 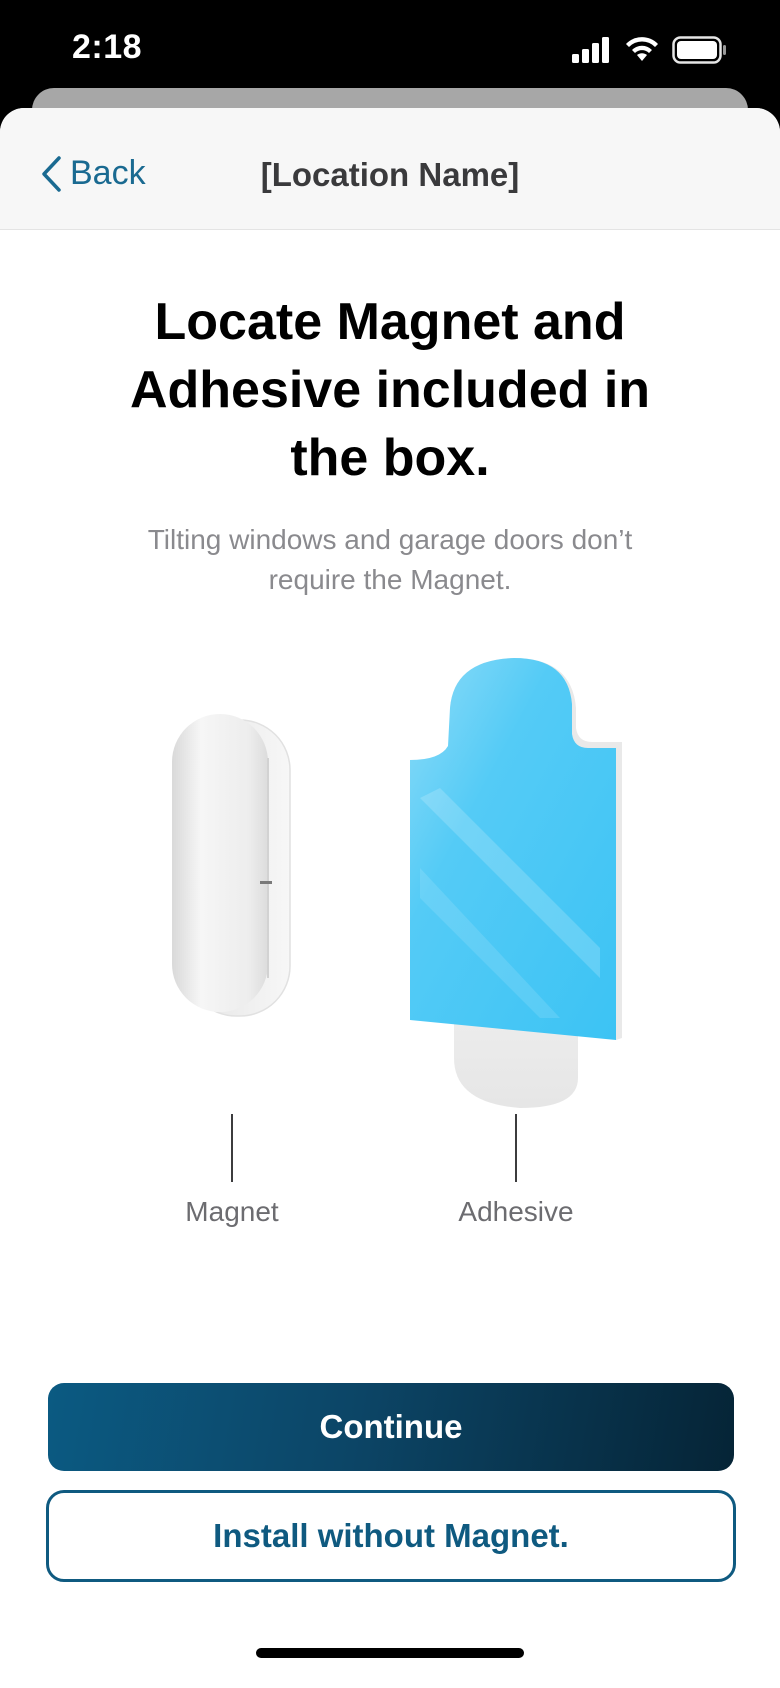 I want to click on wifi-icon, so click(x=642, y=49).